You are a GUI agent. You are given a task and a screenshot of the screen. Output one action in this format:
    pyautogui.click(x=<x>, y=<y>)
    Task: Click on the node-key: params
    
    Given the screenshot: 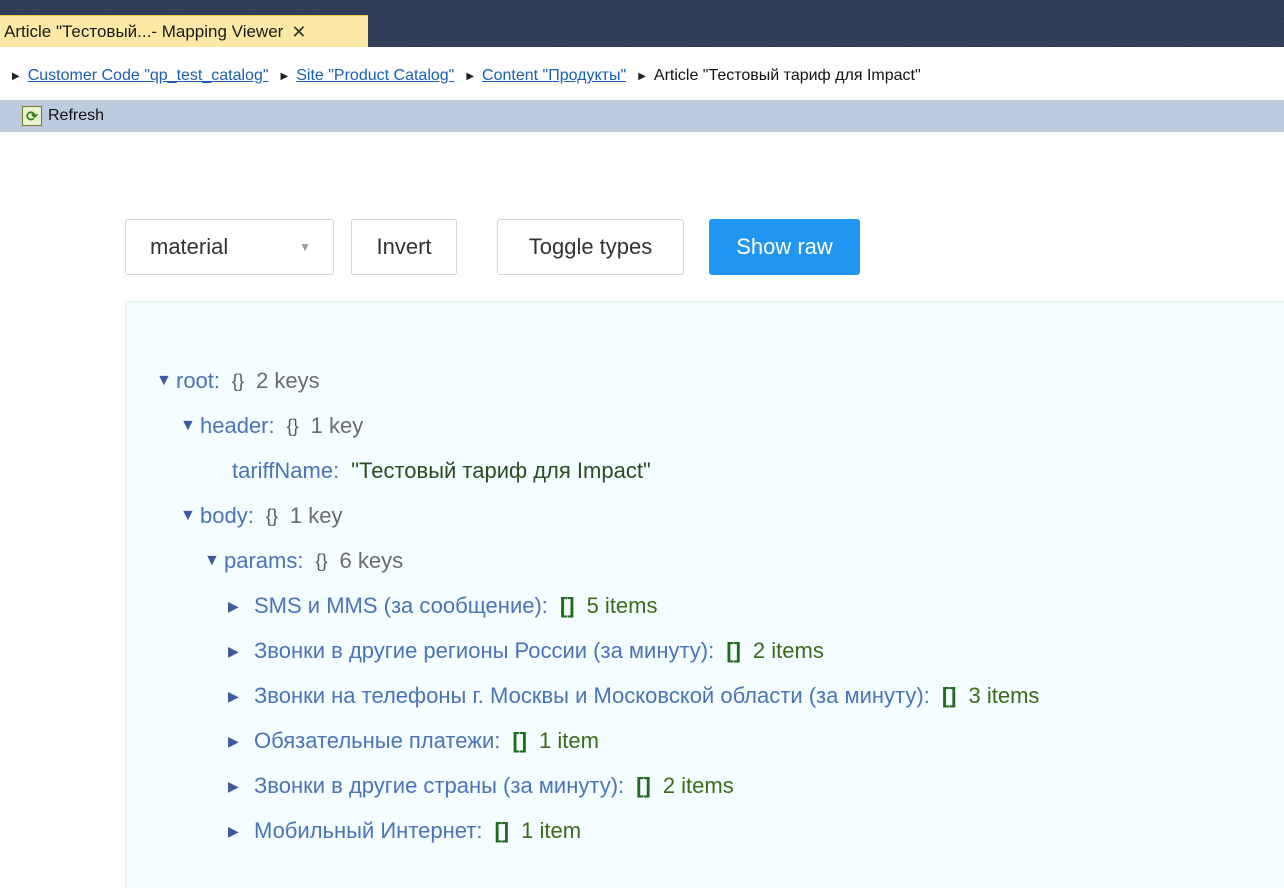 What is the action you would take?
    pyautogui.click(x=261, y=560)
    